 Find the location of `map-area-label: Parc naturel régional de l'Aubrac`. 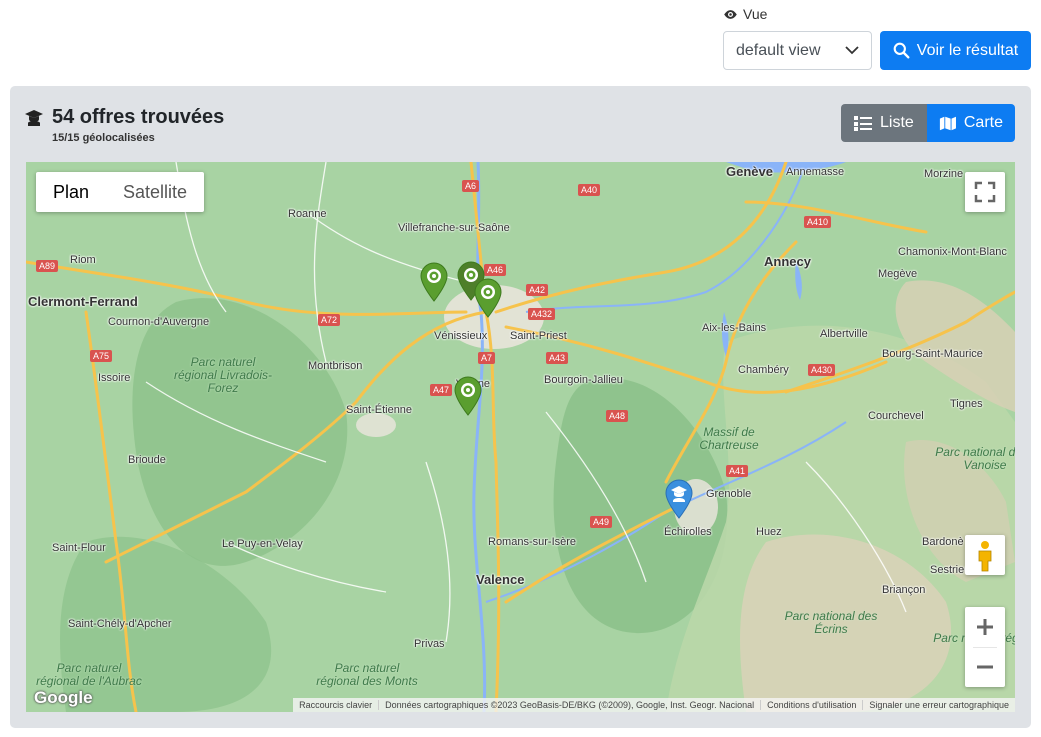

map-area-label: Parc naturel régional de l'Aubrac is located at coordinates (89, 674).